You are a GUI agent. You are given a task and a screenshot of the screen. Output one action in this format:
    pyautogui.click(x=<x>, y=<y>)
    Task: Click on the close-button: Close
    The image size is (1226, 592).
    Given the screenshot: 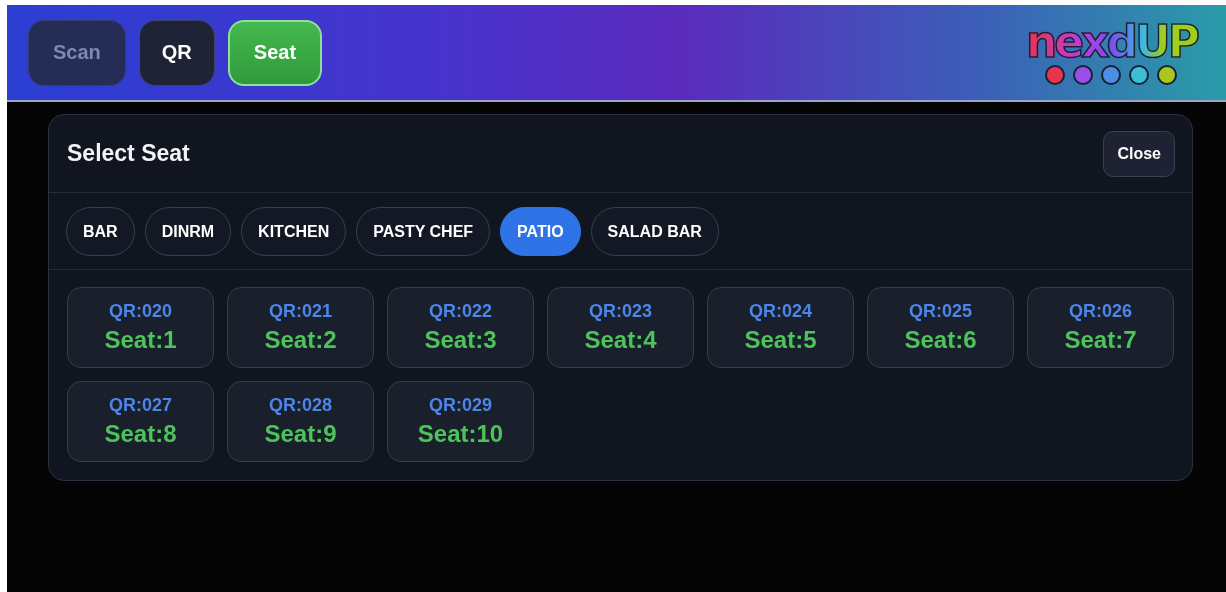 What is the action you would take?
    pyautogui.click(x=1139, y=153)
    